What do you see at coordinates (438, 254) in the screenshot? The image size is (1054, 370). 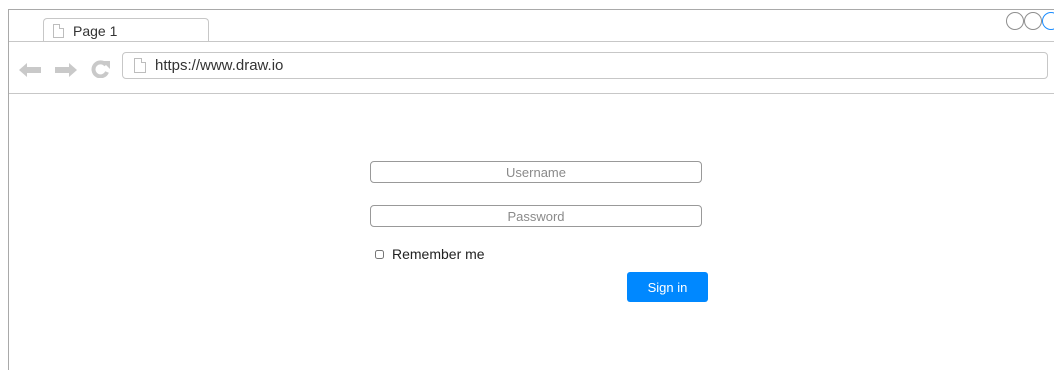 I see `remember-me-label: Remember me` at bounding box center [438, 254].